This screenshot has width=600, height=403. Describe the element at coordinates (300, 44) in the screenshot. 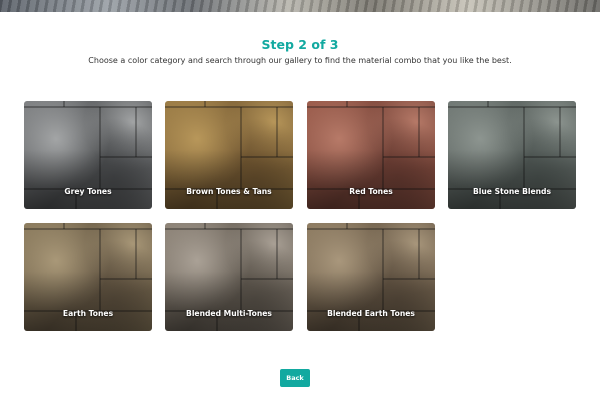

I see `step-title: Step 2 of 3` at that location.